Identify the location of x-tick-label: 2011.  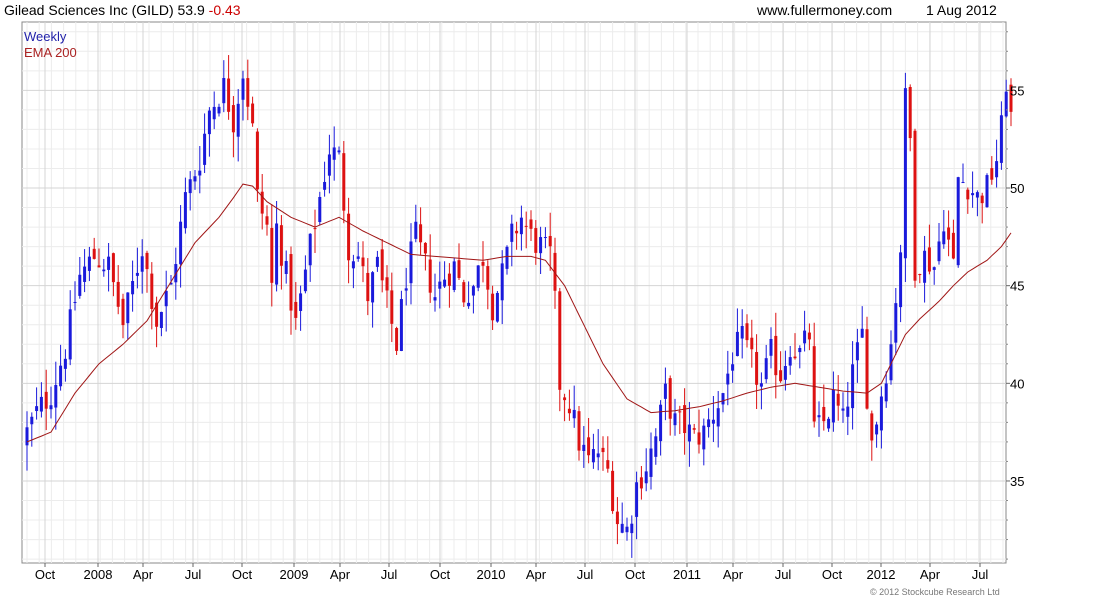
(687, 574).